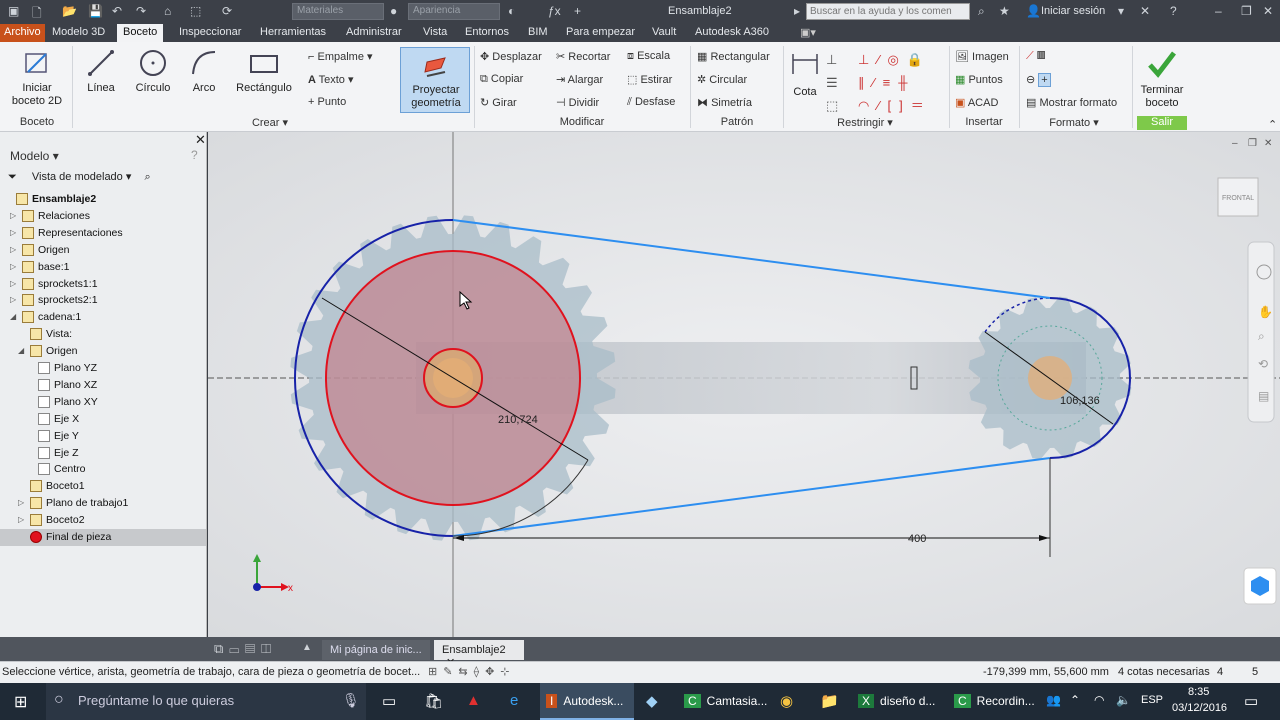 Image resolution: width=1280 pixels, height=720 pixels. Describe the element at coordinates (1268, 11) in the screenshot. I see `close-icon: ✕` at that location.